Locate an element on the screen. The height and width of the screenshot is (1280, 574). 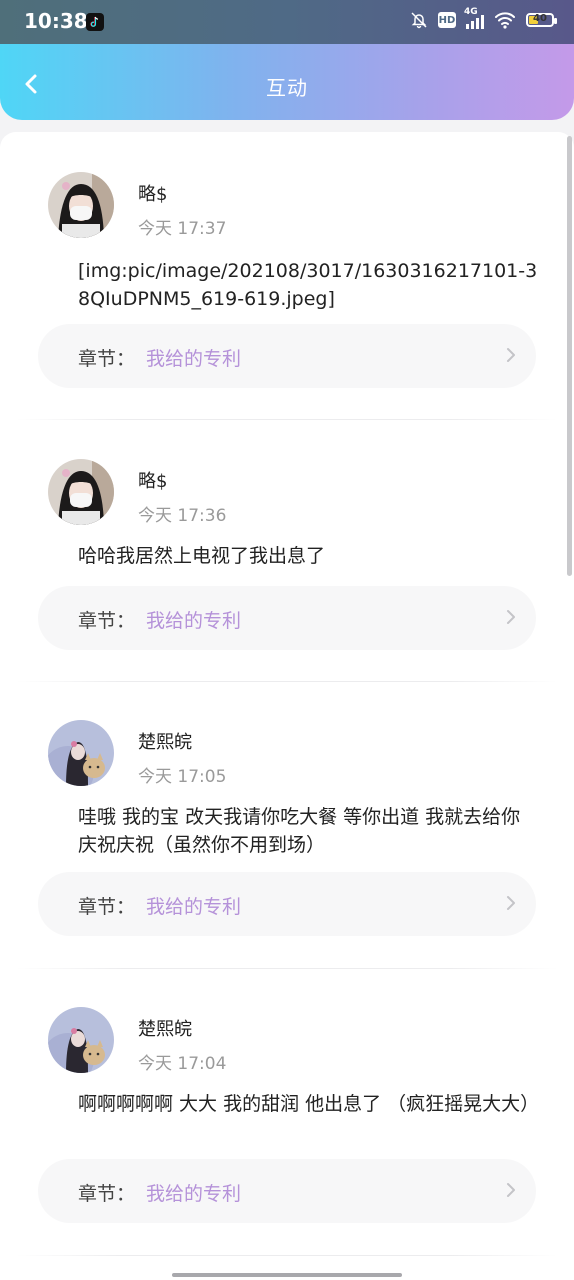
status-bar: 10:38 HD 4G 40 is located at coordinates (287, 22).